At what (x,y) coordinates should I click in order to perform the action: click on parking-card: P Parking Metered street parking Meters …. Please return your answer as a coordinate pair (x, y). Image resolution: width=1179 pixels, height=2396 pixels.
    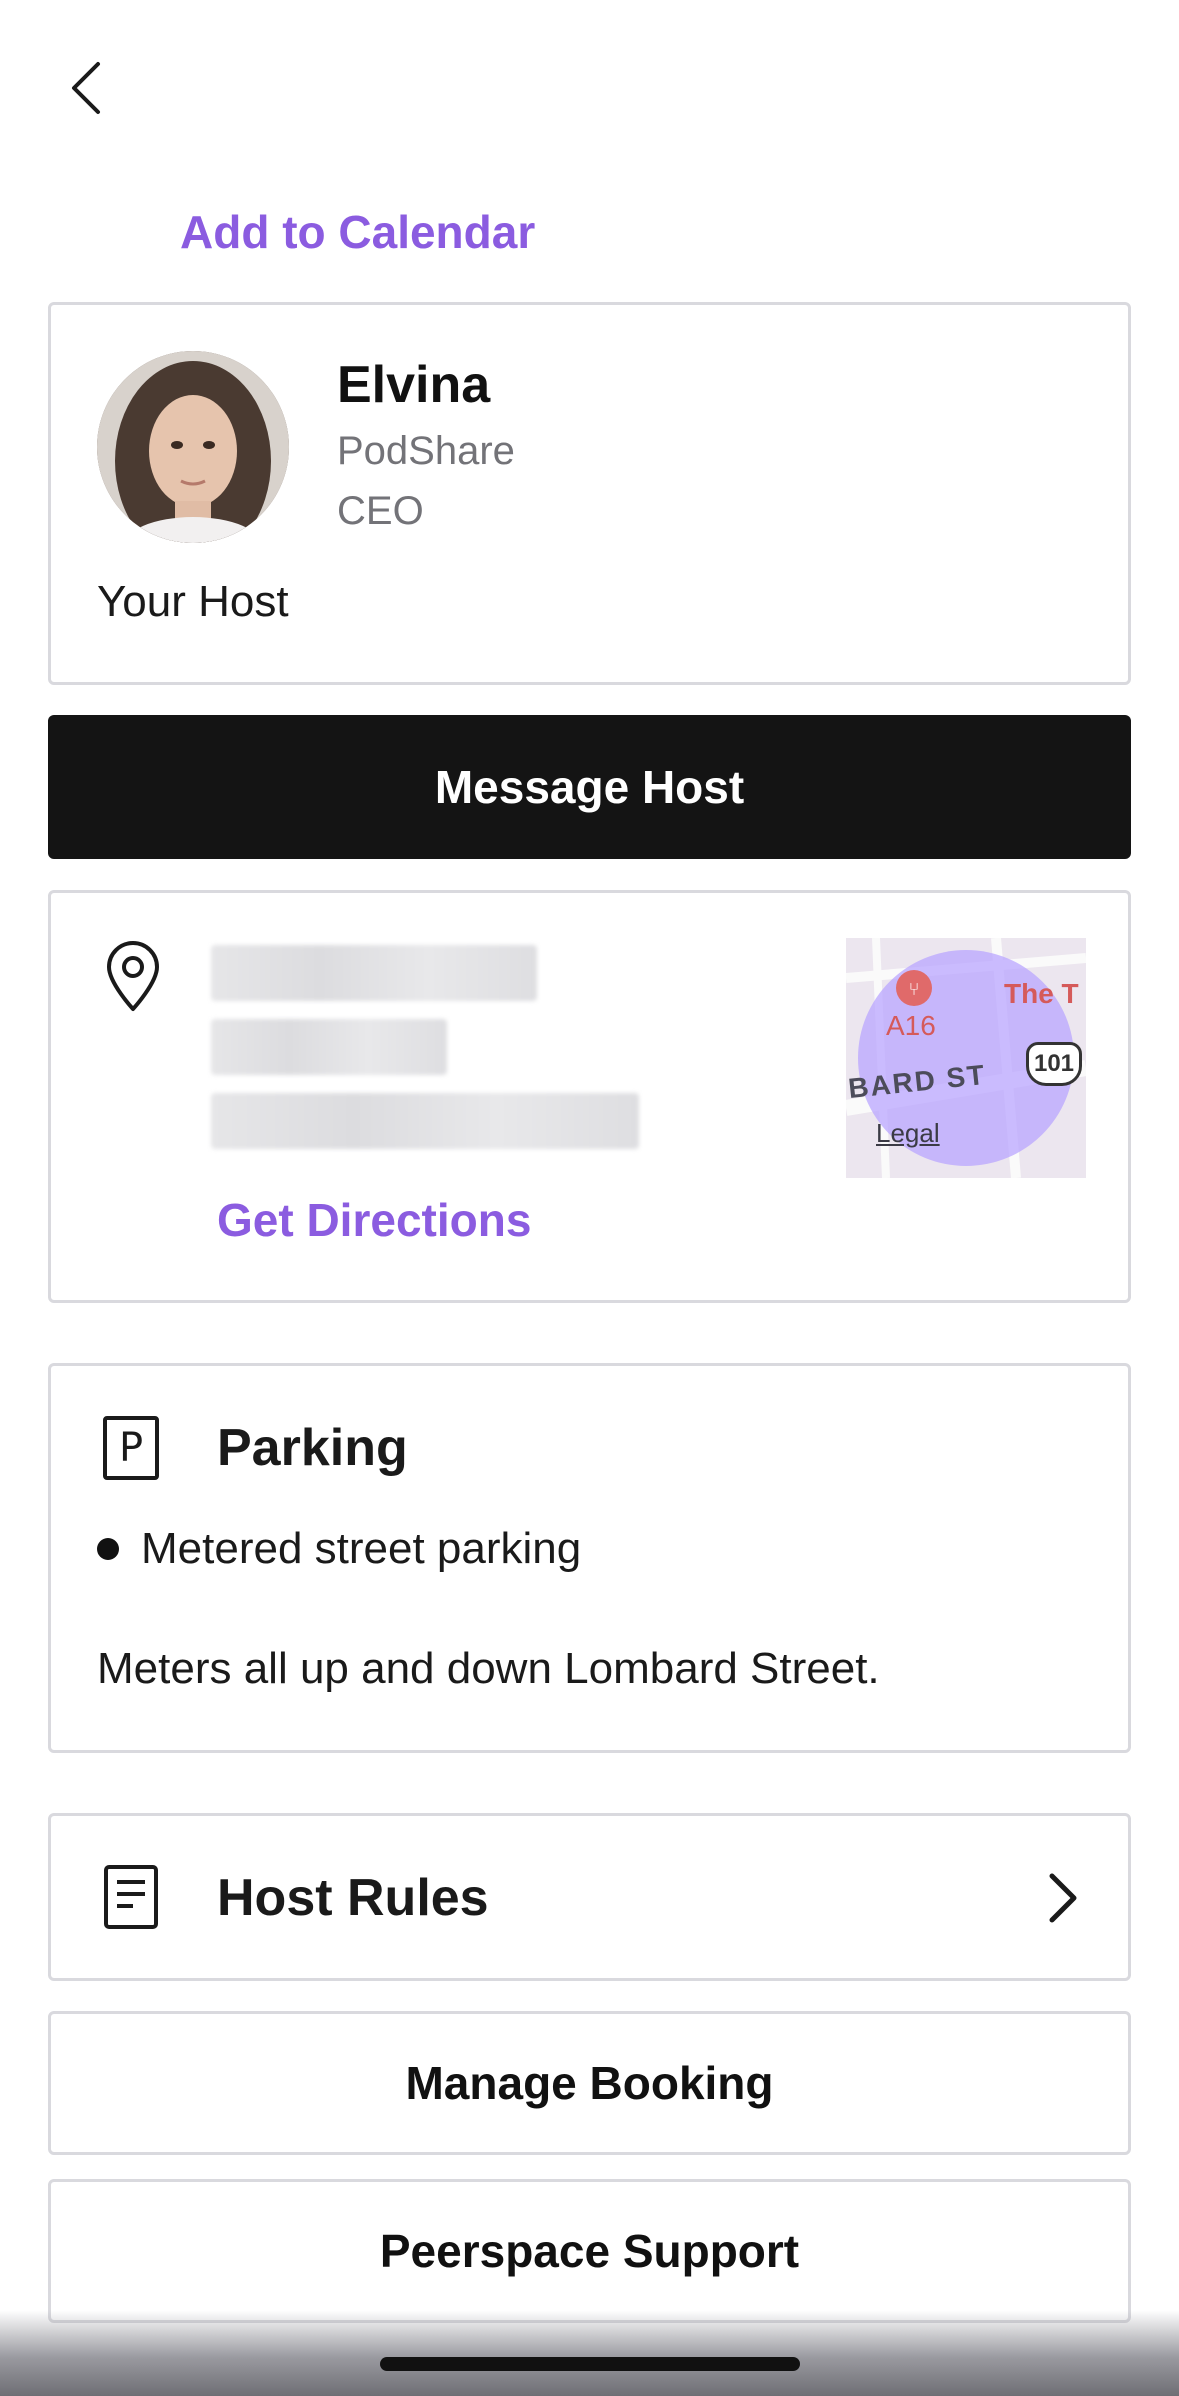
    Looking at the image, I should click on (589, 1558).